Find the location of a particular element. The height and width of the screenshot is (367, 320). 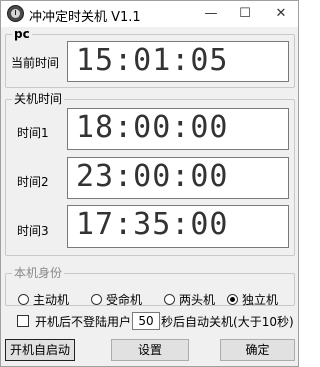

auto-shutdown-suffix: 秒后自动关机(大于10秒) is located at coordinates (227, 321).